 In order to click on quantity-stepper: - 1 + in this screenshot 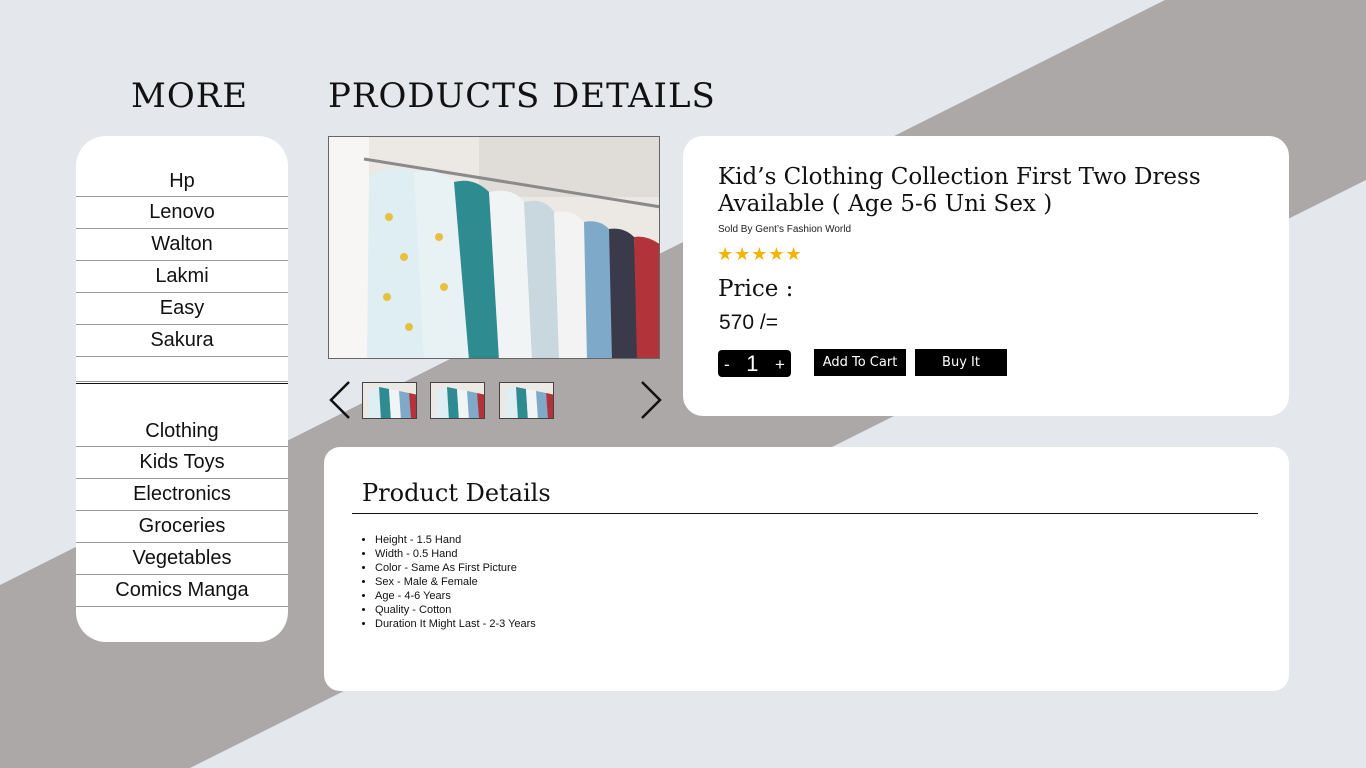, I will do `click(754, 363)`.